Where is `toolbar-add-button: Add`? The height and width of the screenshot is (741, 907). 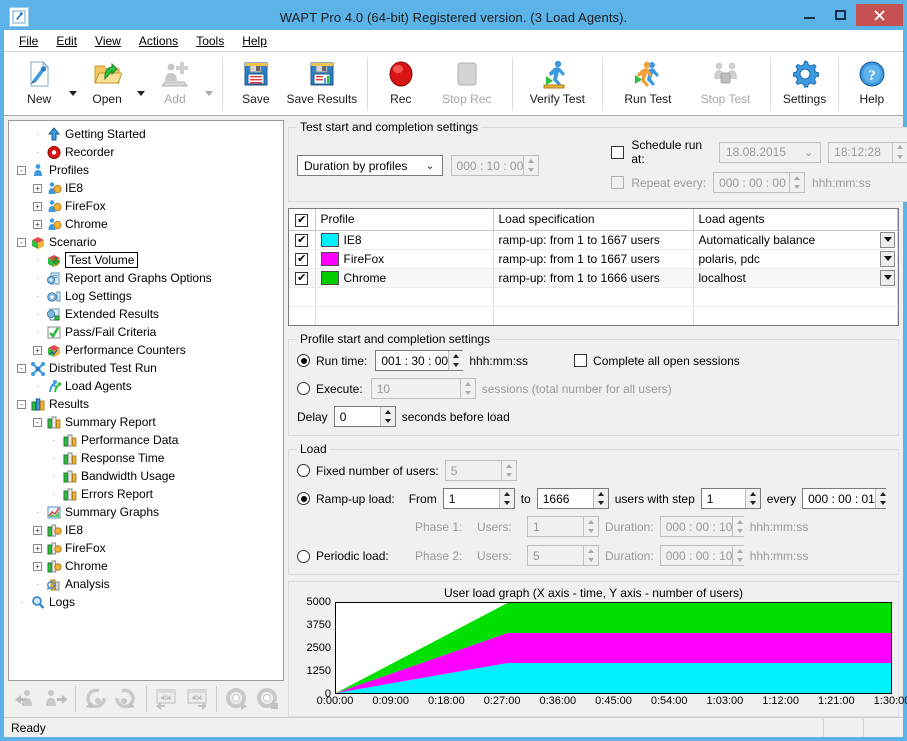
toolbar-add-button: Add is located at coordinates (175, 84).